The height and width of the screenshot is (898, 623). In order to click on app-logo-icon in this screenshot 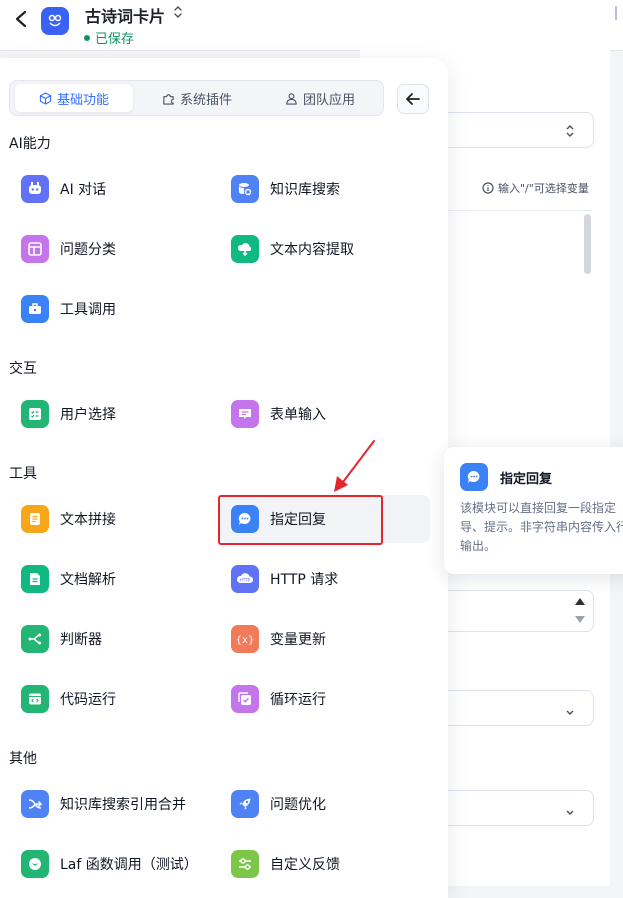, I will do `click(55, 21)`.